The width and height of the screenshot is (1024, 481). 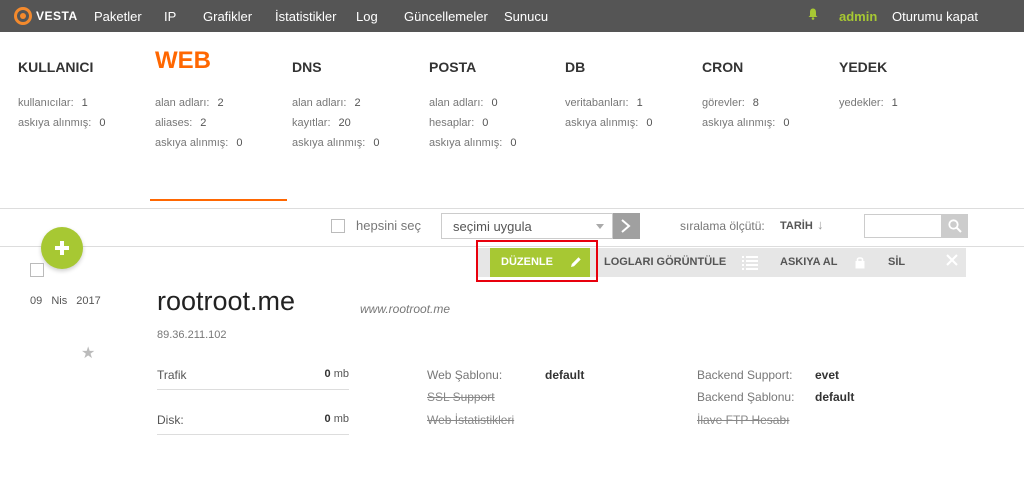 I want to click on traffic-metric: Trafik 0 mb, so click(x=253, y=379).